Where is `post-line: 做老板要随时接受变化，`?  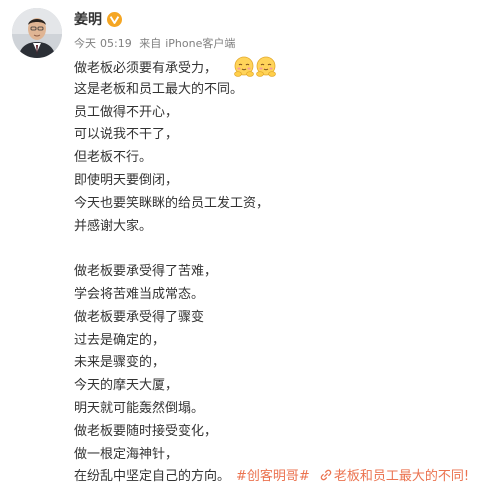 post-line: 做老板要随时接受变化， is located at coordinates (146, 431).